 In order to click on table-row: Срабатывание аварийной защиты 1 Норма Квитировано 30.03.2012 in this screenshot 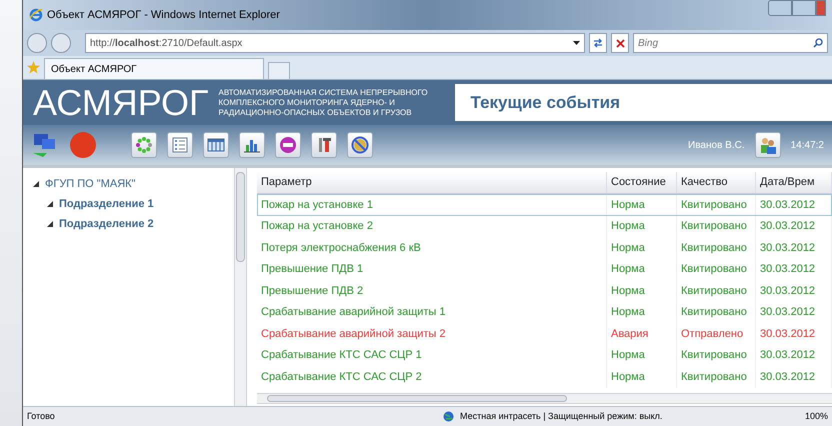, I will do `click(544, 312)`.